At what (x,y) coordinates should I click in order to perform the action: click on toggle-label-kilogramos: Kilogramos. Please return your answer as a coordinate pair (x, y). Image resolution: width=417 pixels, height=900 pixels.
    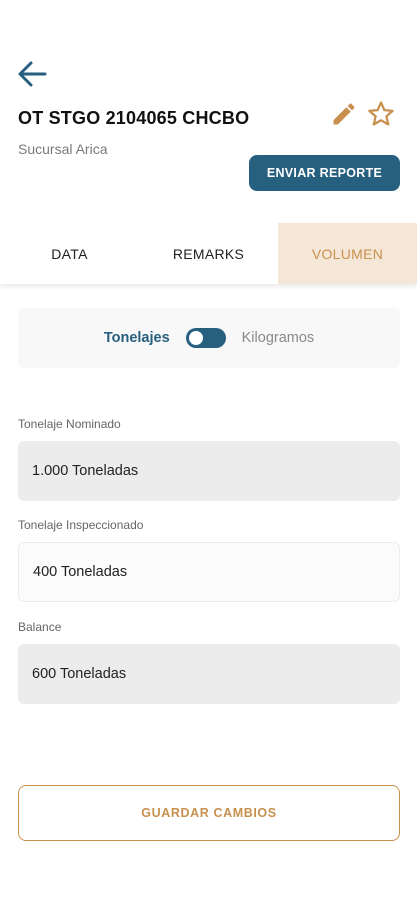
    Looking at the image, I should click on (278, 338).